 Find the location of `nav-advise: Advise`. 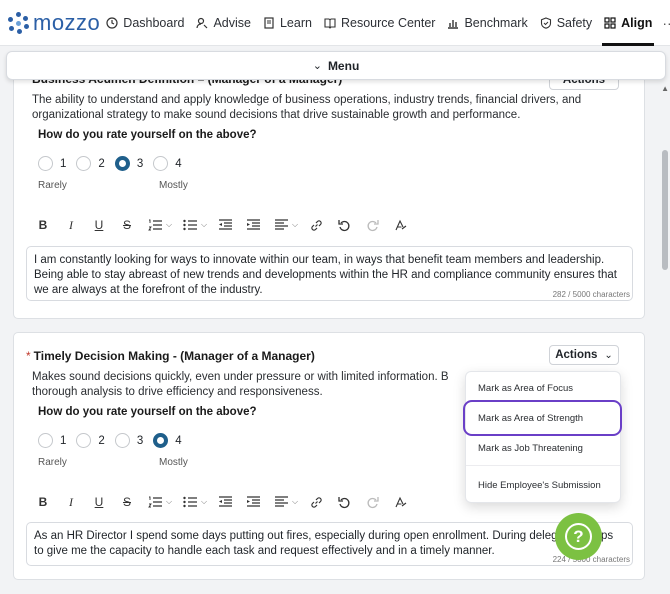

nav-advise: Advise is located at coordinates (223, 23).